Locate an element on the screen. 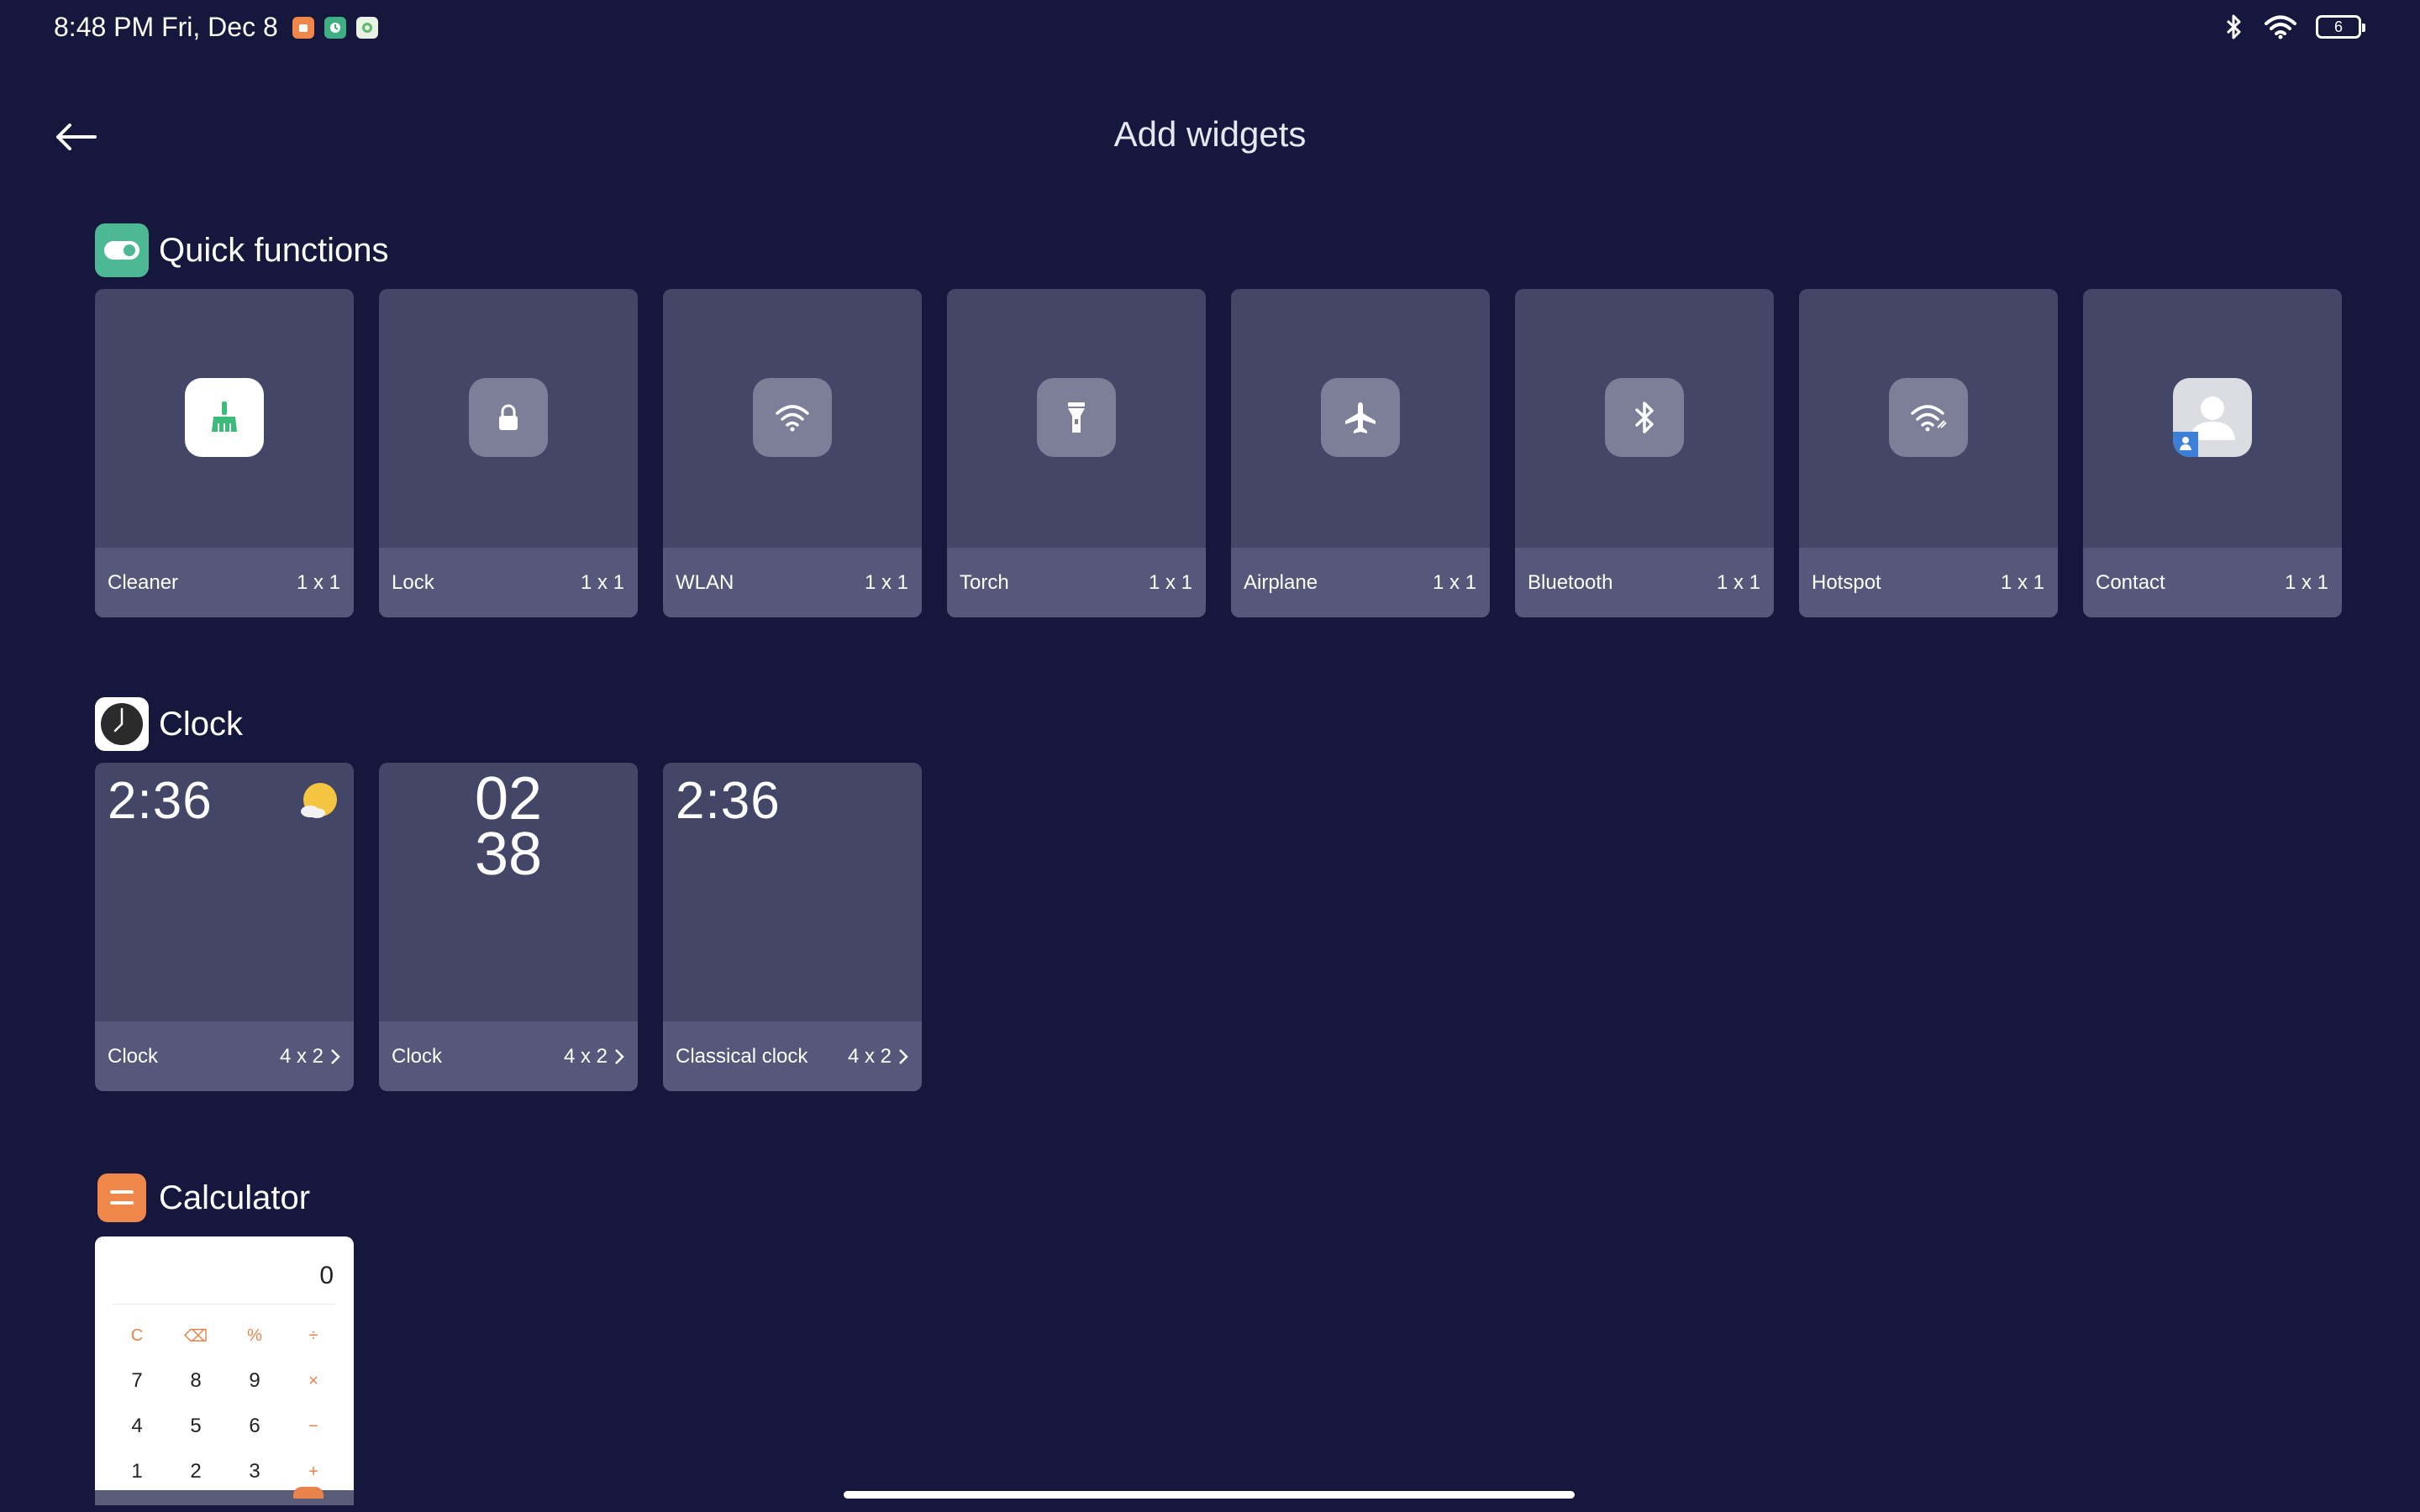 The image size is (2420, 1512). widget-footer: WLAN 1 x 1 is located at coordinates (793, 582).